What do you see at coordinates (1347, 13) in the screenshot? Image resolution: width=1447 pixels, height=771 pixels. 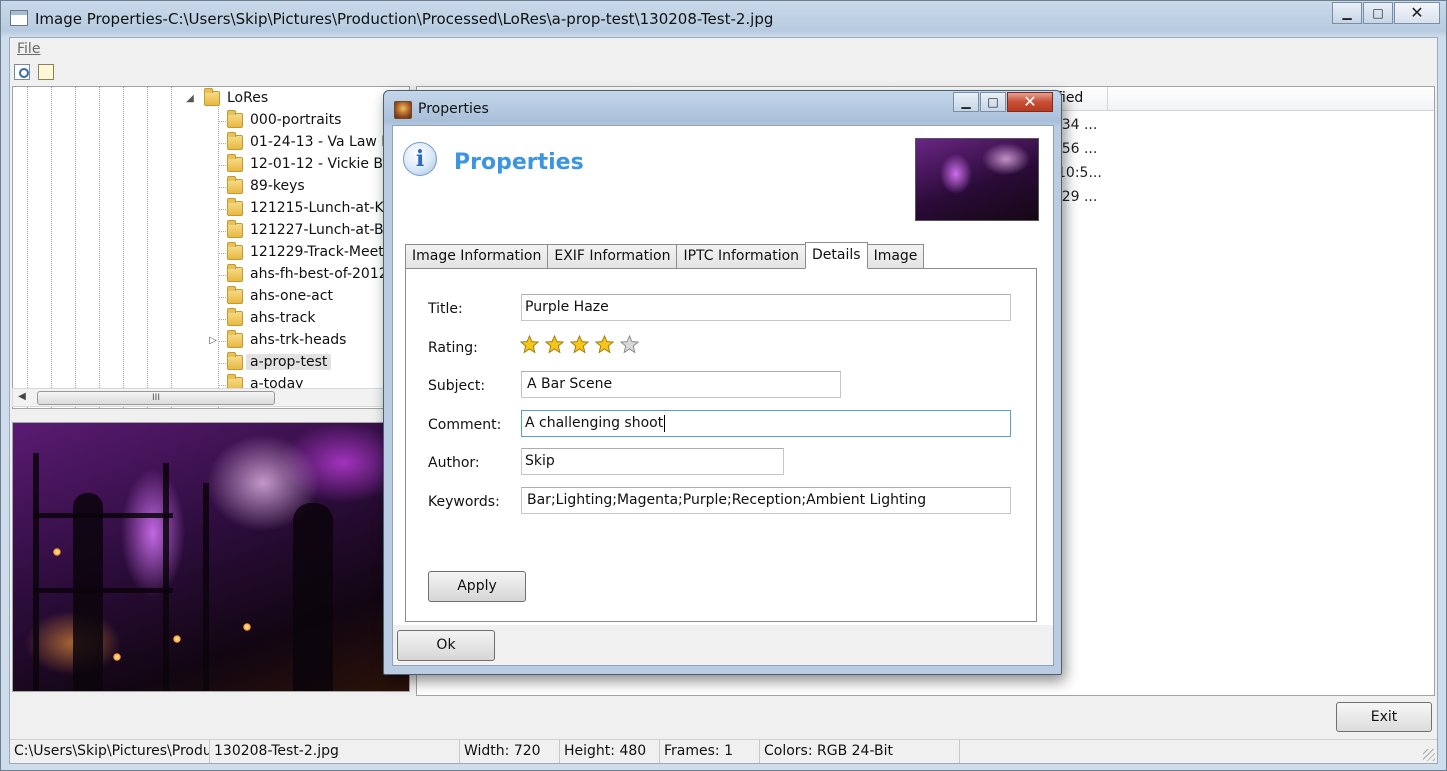 I see `minimize-button: ▁` at bounding box center [1347, 13].